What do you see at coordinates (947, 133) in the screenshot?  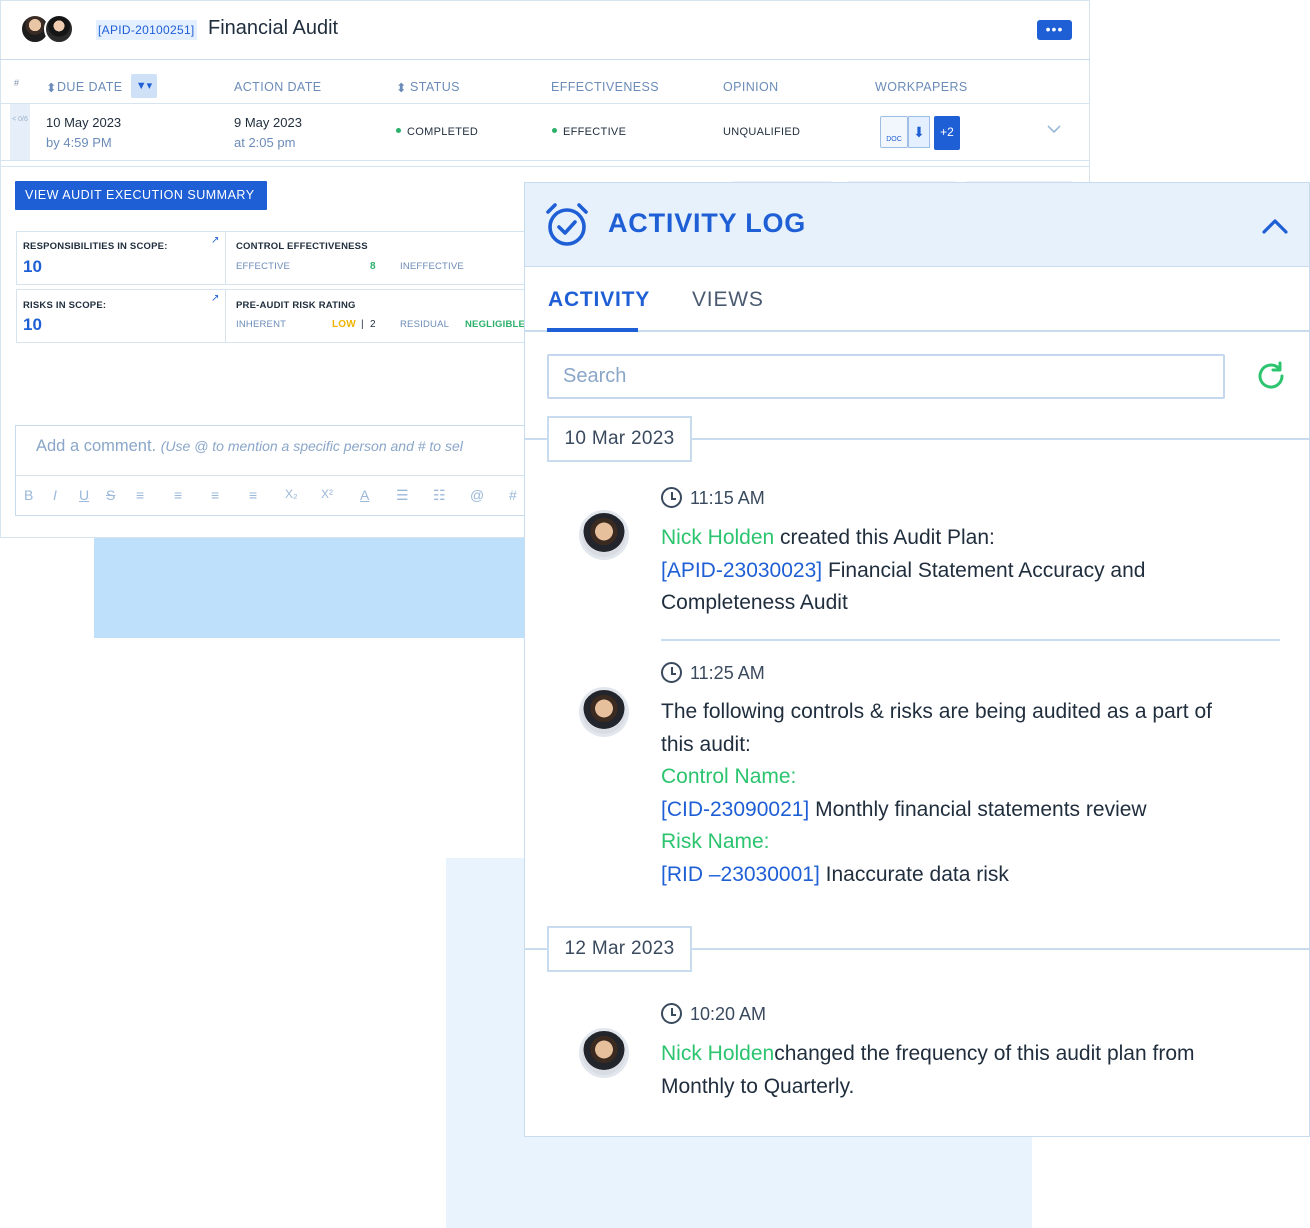 I see `more-workpapers-badge: +2` at bounding box center [947, 133].